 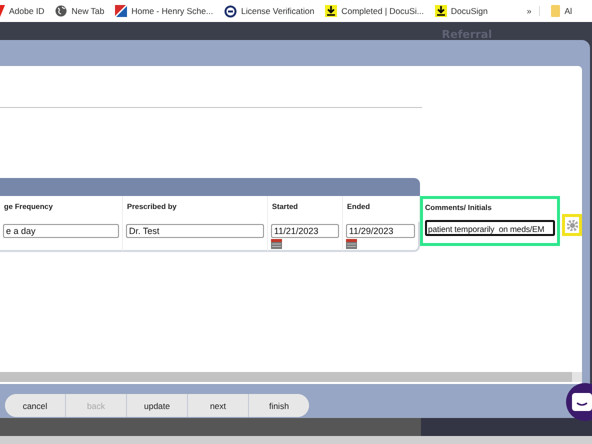 What do you see at coordinates (533, 11) in the screenshot?
I see `more-bookmarks-button: »` at bounding box center [533, 11].